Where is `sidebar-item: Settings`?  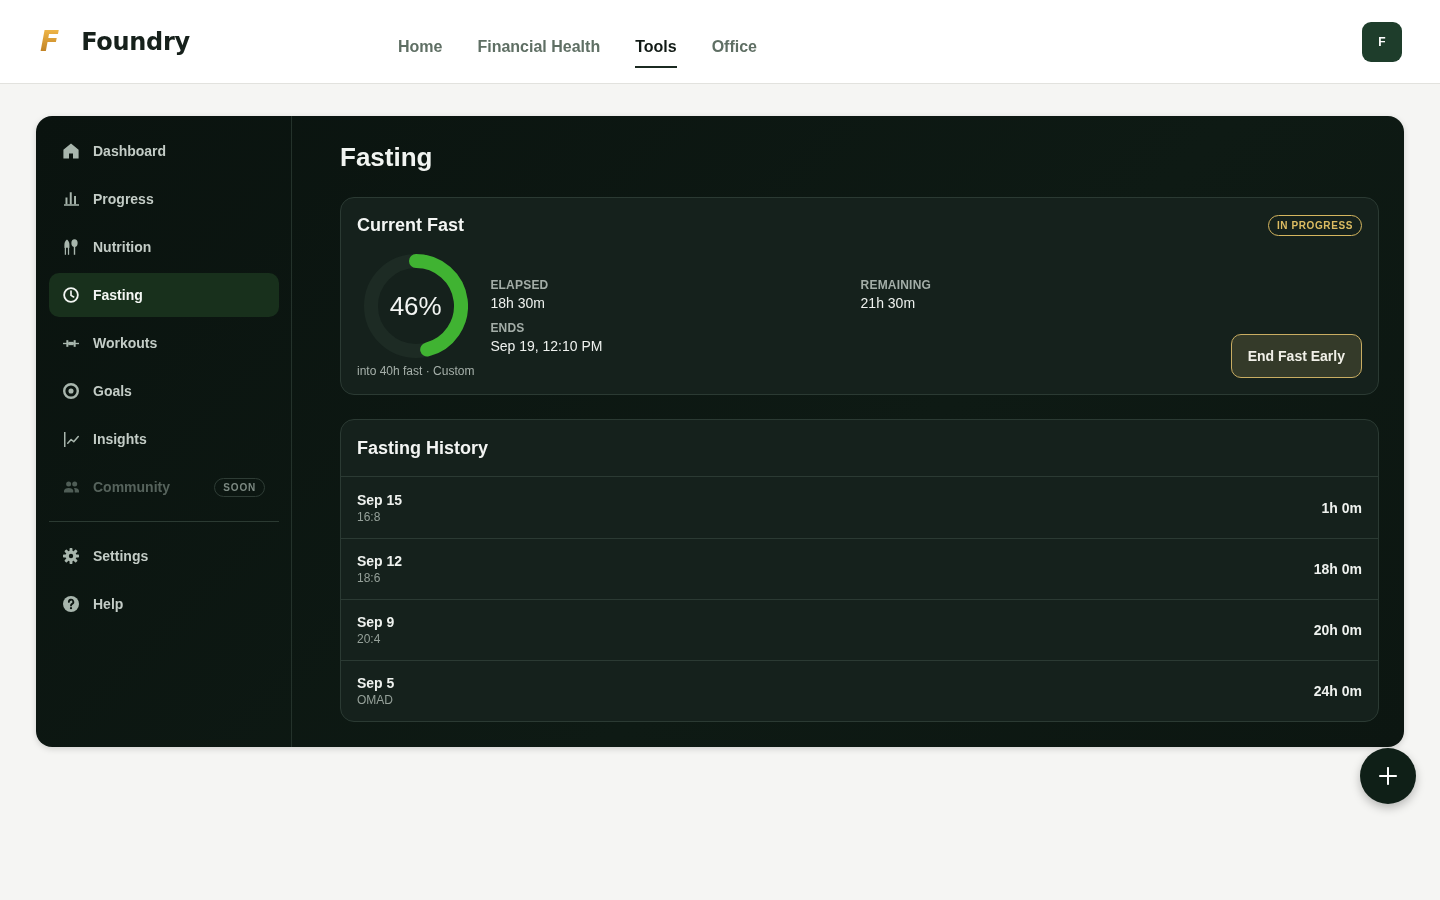
sidebar-item: Settings is located at coordinates (164, 556).